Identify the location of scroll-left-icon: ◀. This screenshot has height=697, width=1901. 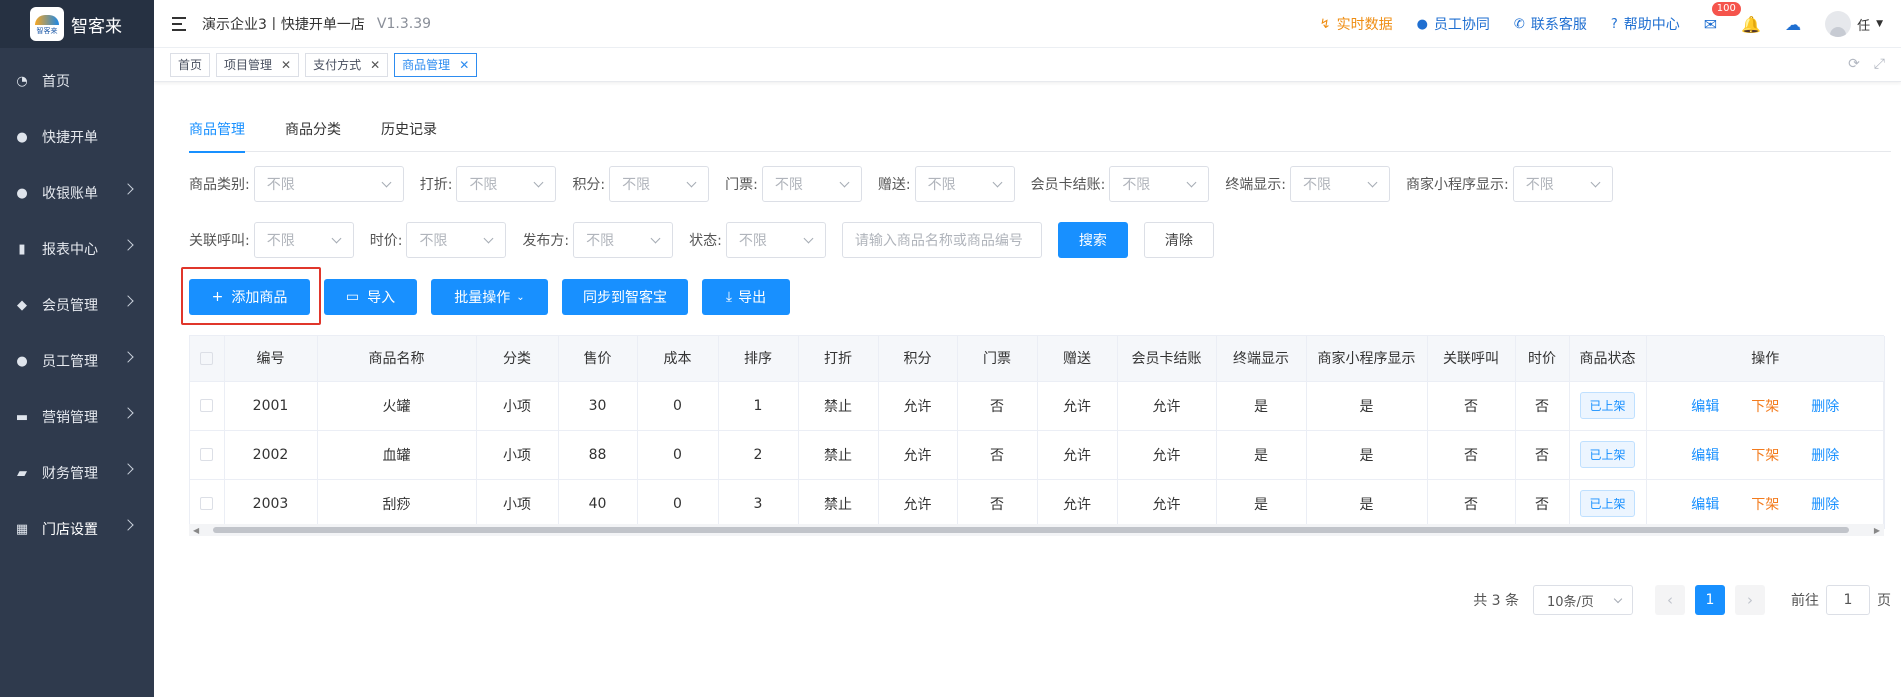
(196, 530).